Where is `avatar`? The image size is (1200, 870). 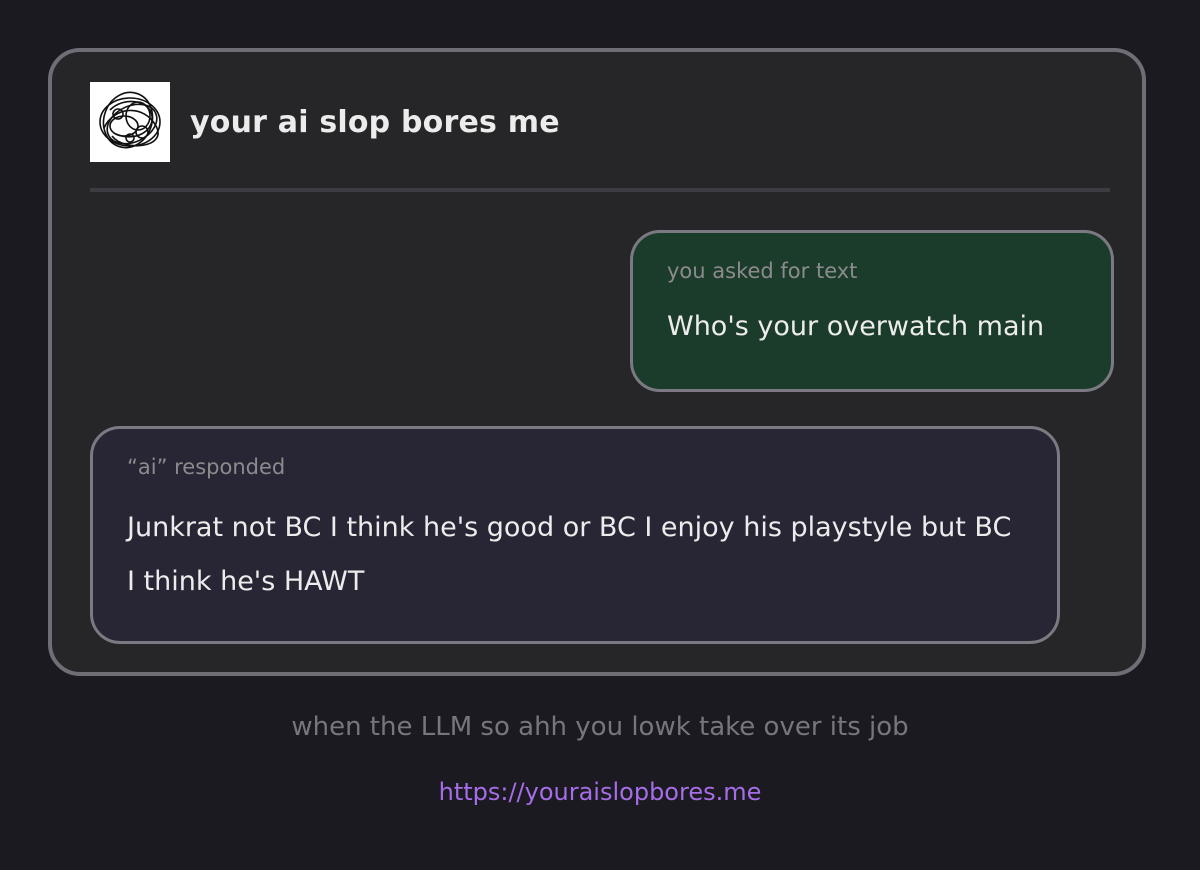
avatar is located at coordinates (130, 122).